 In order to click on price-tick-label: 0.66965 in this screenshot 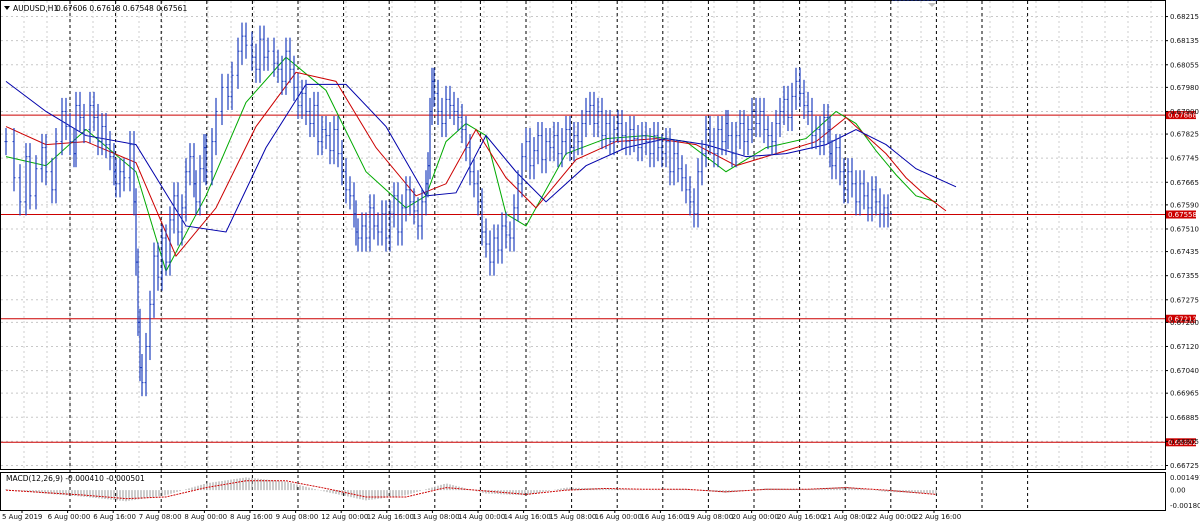, I will do `click(1184, 394)`.